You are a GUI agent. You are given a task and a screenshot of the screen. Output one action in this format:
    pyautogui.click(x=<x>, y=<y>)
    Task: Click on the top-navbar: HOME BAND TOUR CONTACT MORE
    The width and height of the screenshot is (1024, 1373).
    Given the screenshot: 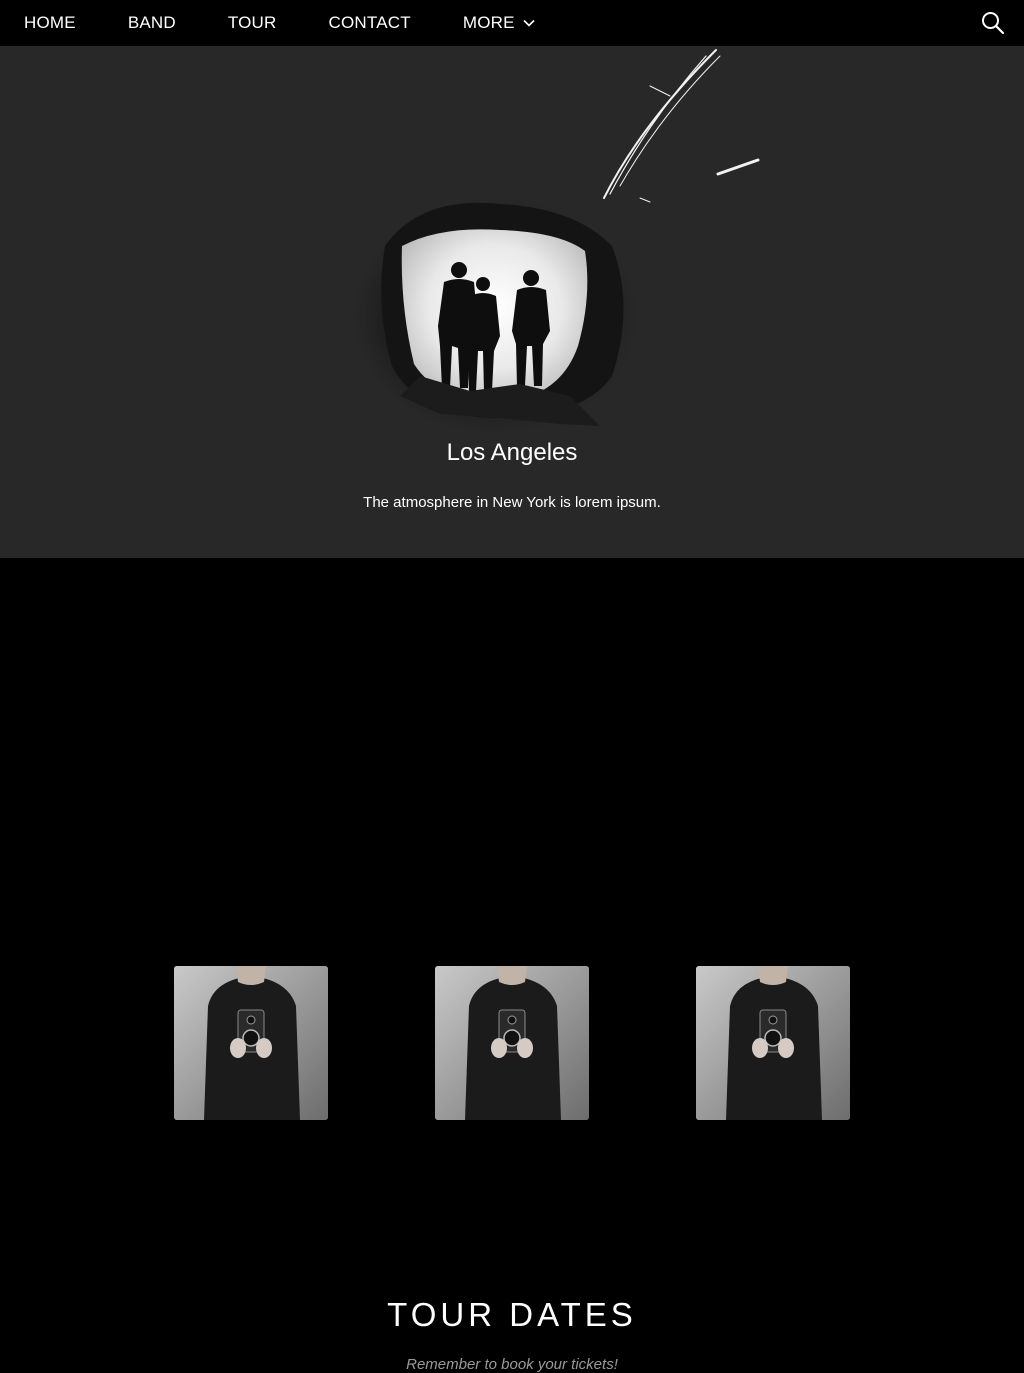 What is the action you would take?
    pyautogui.click(x=512, y=23)
    